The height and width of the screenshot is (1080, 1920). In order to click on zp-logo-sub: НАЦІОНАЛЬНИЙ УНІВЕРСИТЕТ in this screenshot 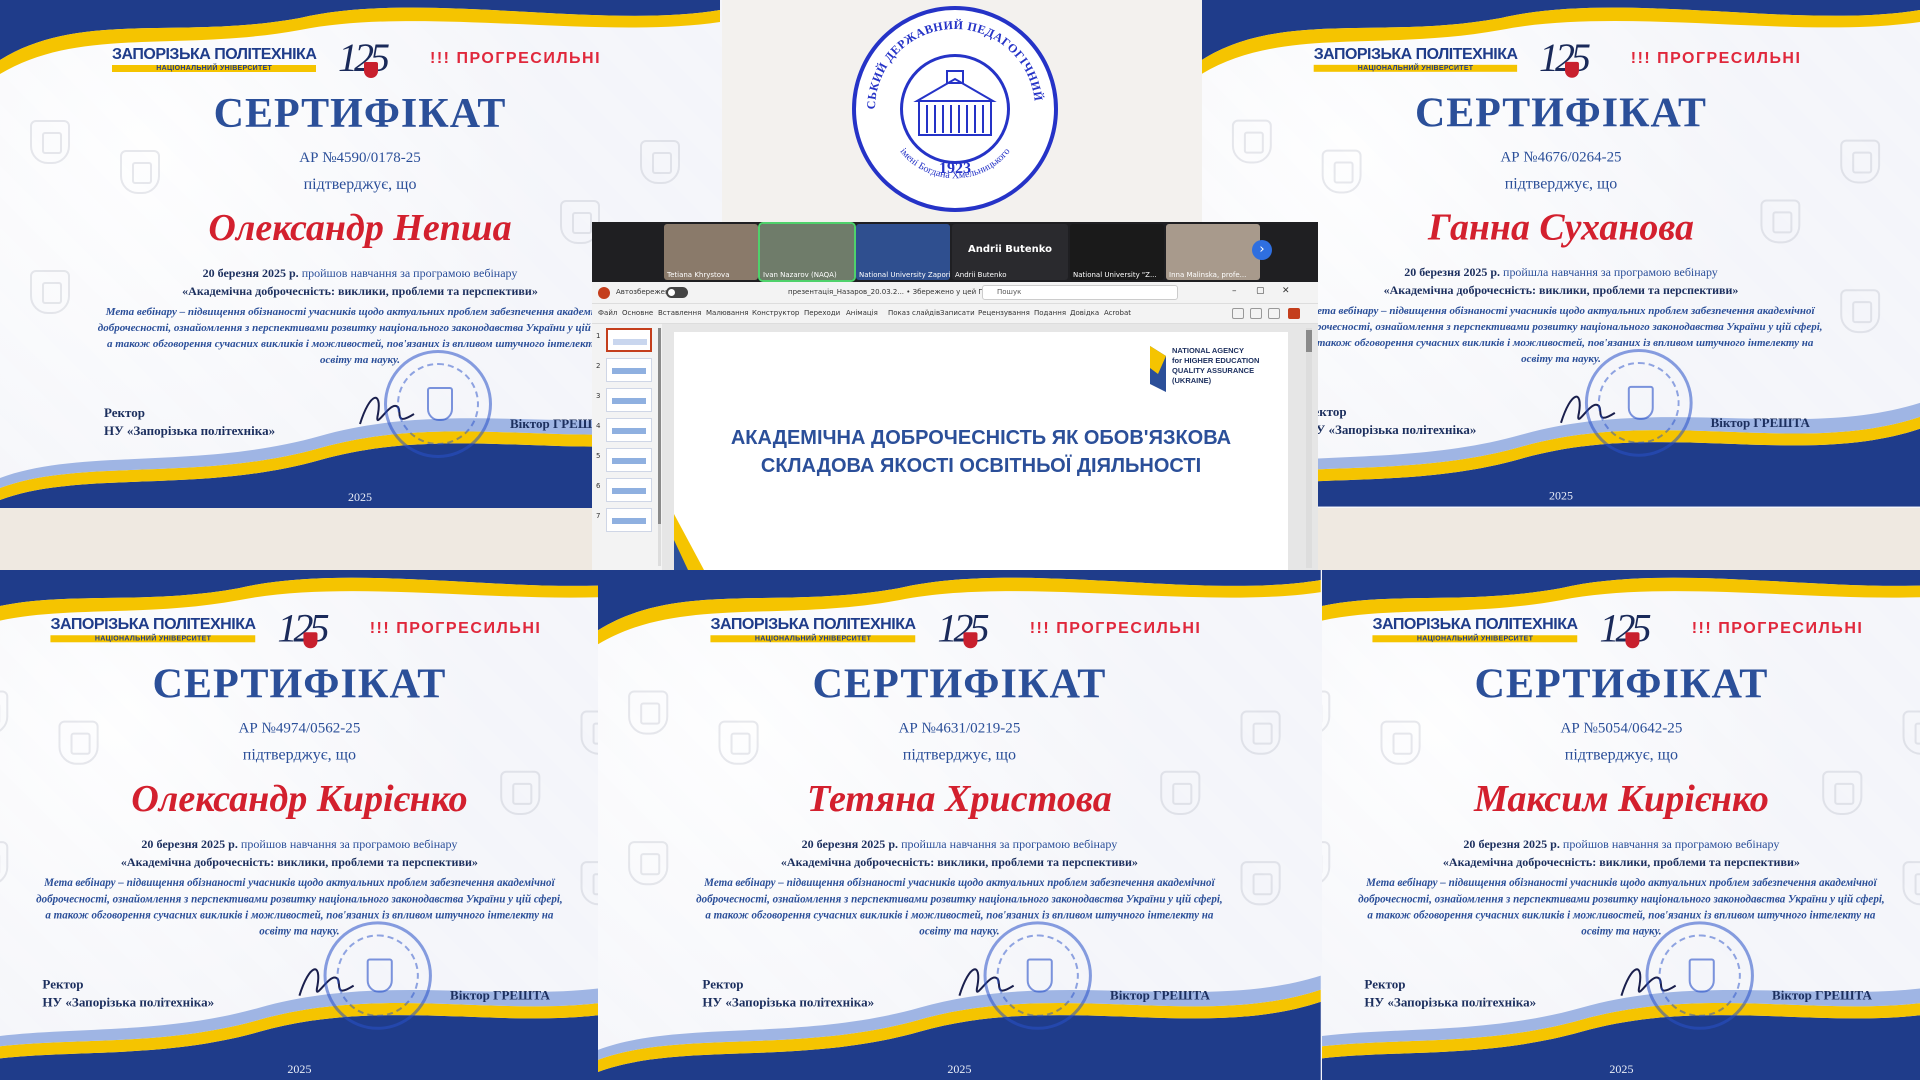, I will do `click(214, 68)`.